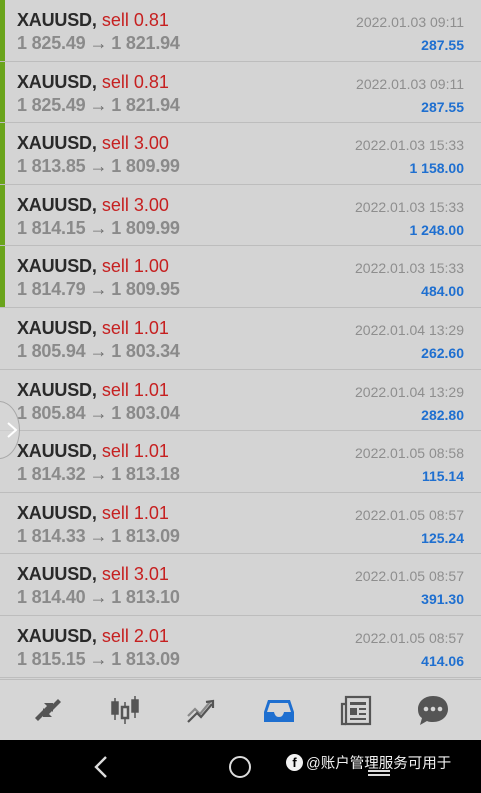 The width and height of the screenshot is (481, 793). Describe the element at coordinates (442, 45) in the screenshot. I see `trade-profit: 287.55` at that location.